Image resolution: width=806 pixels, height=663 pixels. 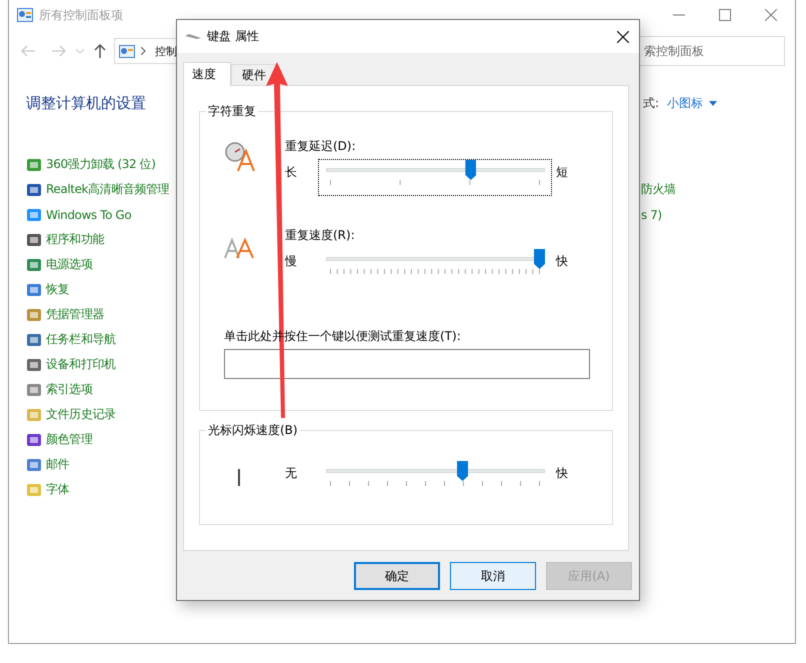 I want to click on page-heading: 调整计算机的设置, so click(x=86, y=103).